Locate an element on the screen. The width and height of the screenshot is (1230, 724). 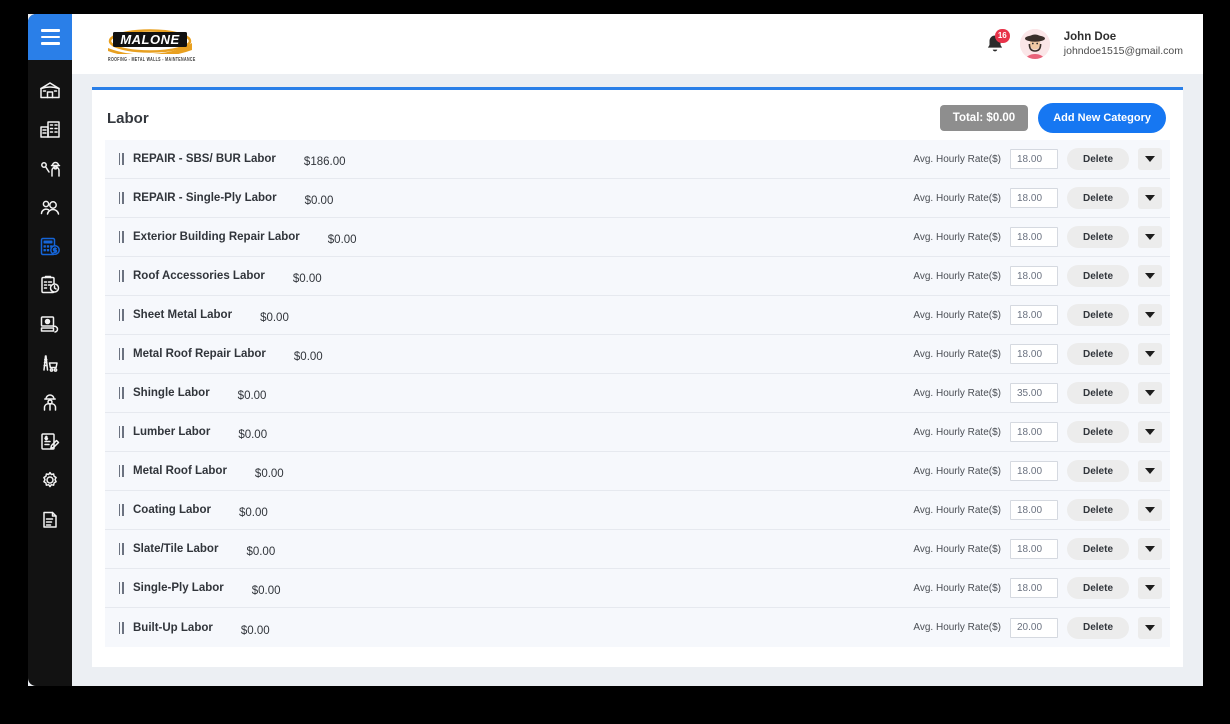
row-controls: Avg. Hourly Rate($) Delete is located at coordinates (1037, 549).